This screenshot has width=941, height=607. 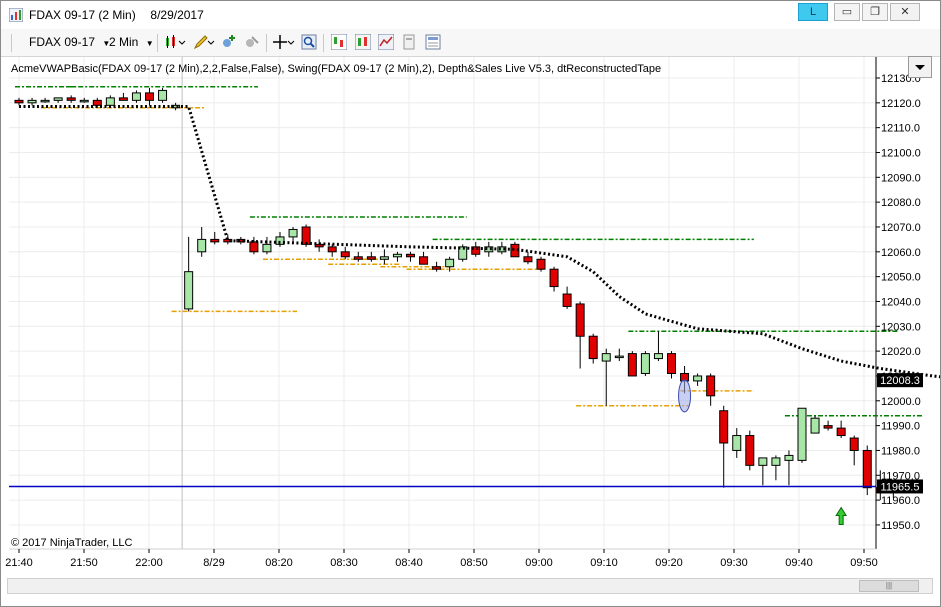 What do you see at coordinates (901, 302) in the screenshot?
I see `price-tick-label: 12040.0` at bounding box center [901, 302].